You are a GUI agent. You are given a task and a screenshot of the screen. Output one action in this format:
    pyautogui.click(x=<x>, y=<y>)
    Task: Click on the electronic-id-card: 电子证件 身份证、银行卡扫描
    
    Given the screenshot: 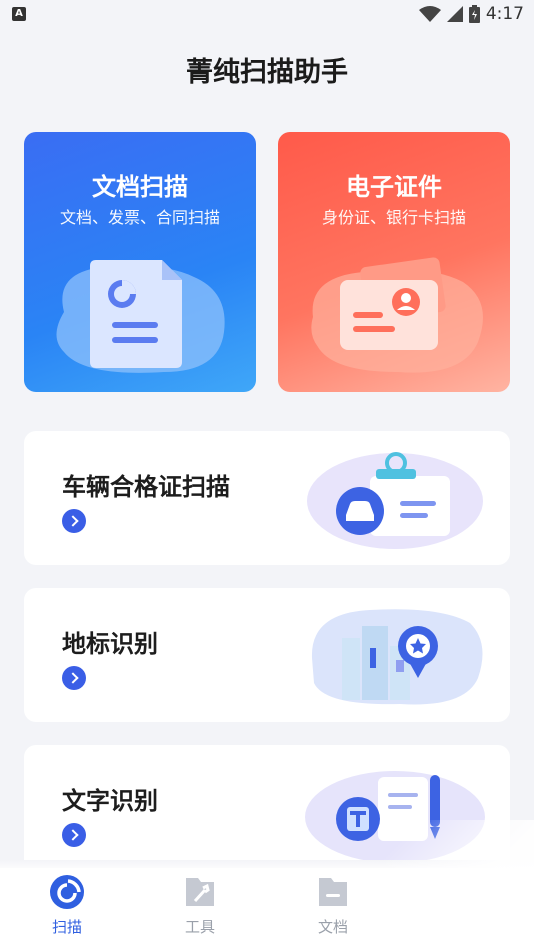 What is the action you would take?
    pyautogui.click(x=394, y=262)
    